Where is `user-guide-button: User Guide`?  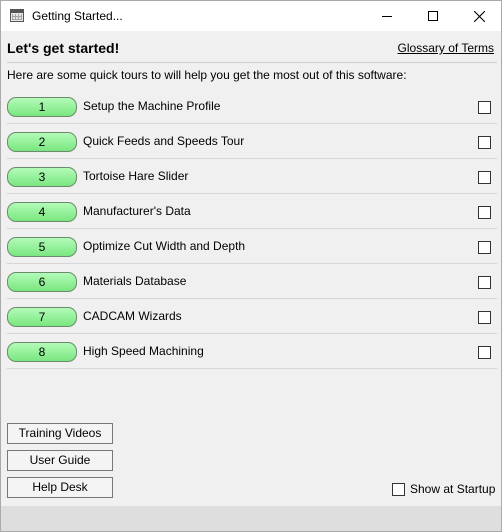 user-guide-button: User Guide is located at coordinates (60, 460).